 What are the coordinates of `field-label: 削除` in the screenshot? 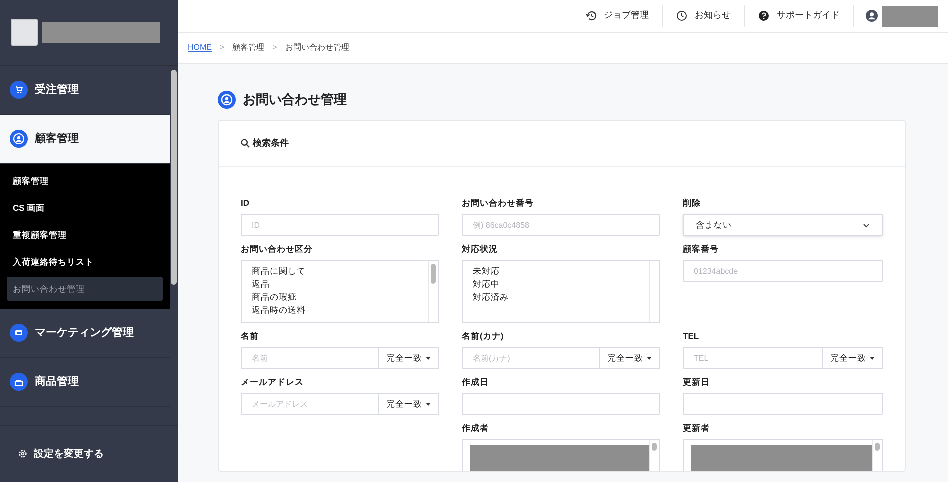 It's located at (692, 203).